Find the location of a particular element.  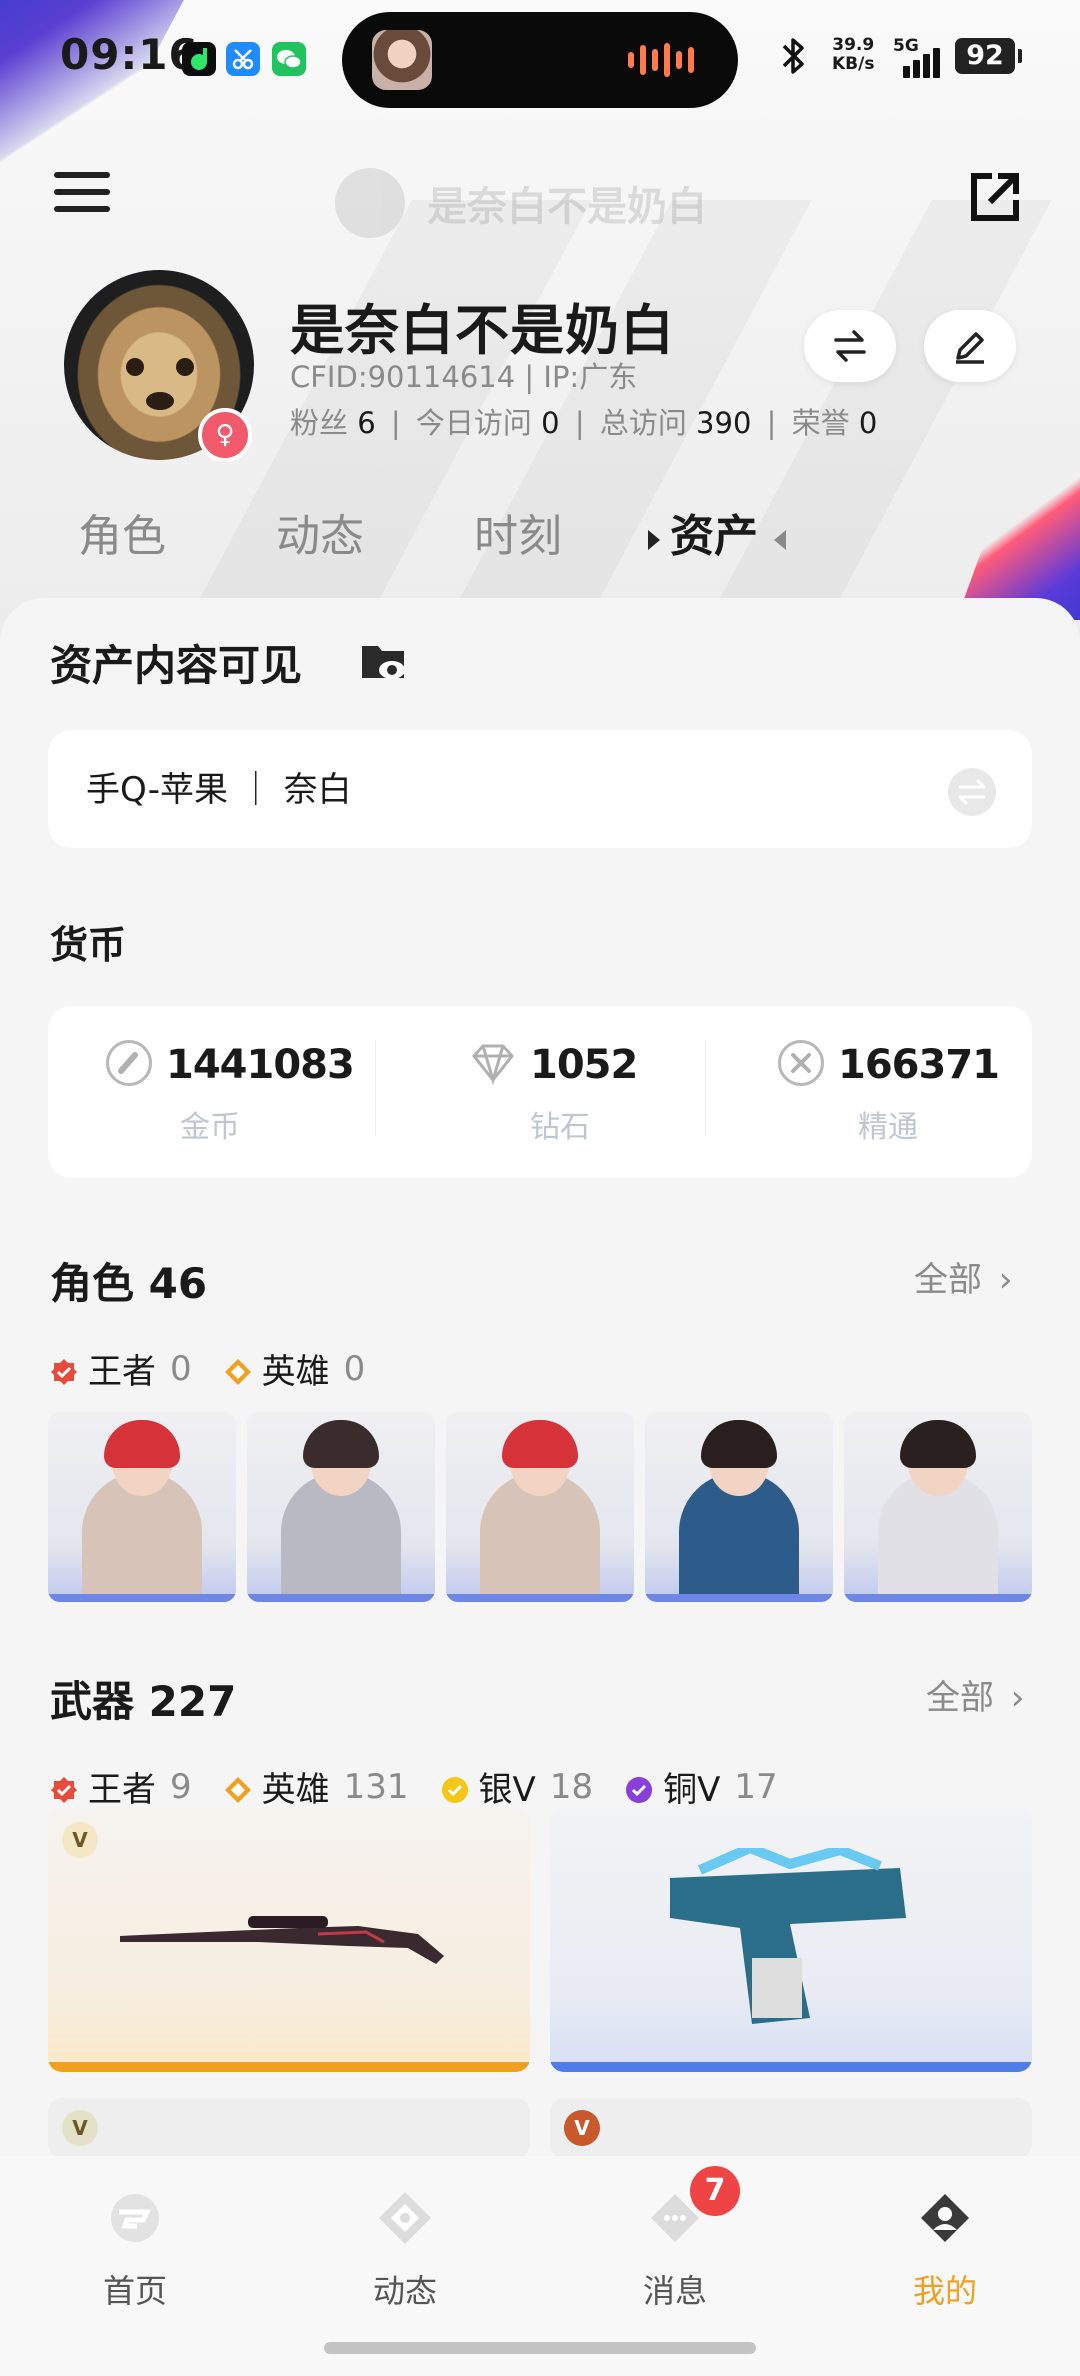

roles-tag-row: 王者 0 英雄 0 is located at coordinates (223, 1368).